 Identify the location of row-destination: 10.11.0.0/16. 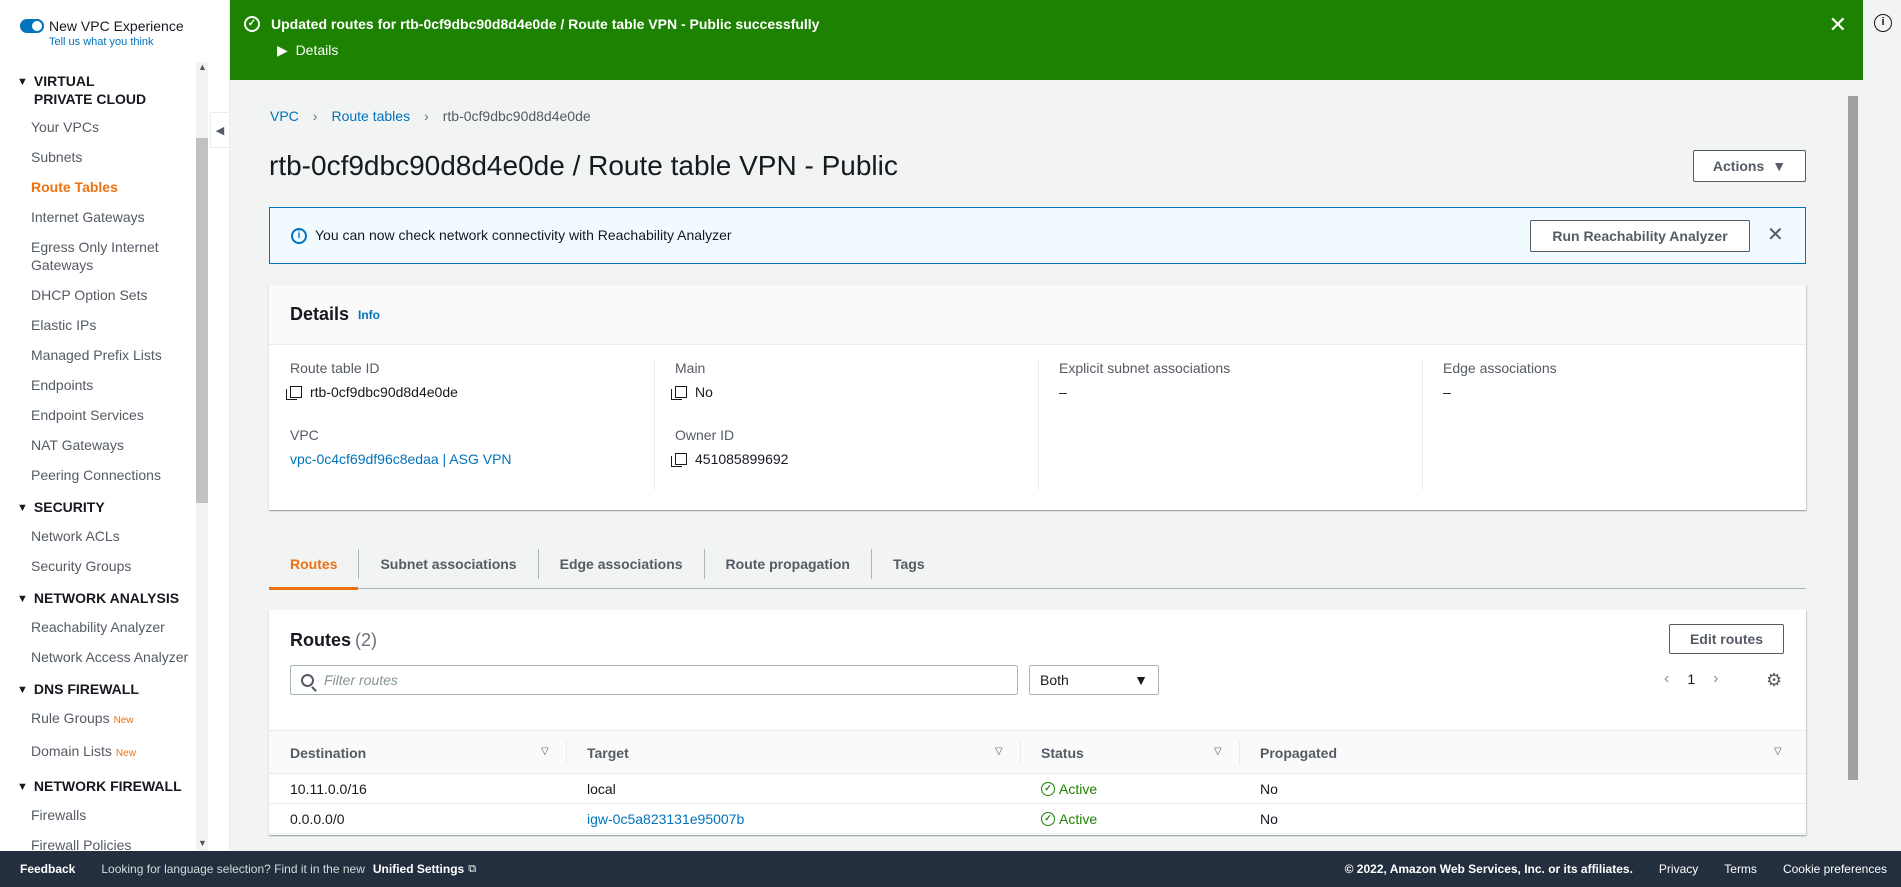
(328, 789).